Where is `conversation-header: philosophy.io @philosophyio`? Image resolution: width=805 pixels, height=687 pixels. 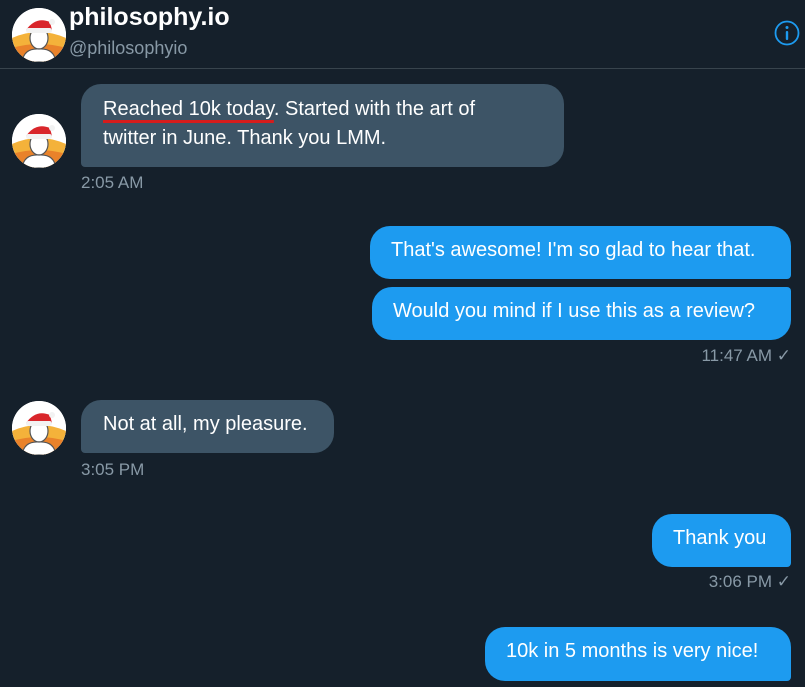 conversation-header: philosophy.io @philosophyio is located at coordinates (402, 34).